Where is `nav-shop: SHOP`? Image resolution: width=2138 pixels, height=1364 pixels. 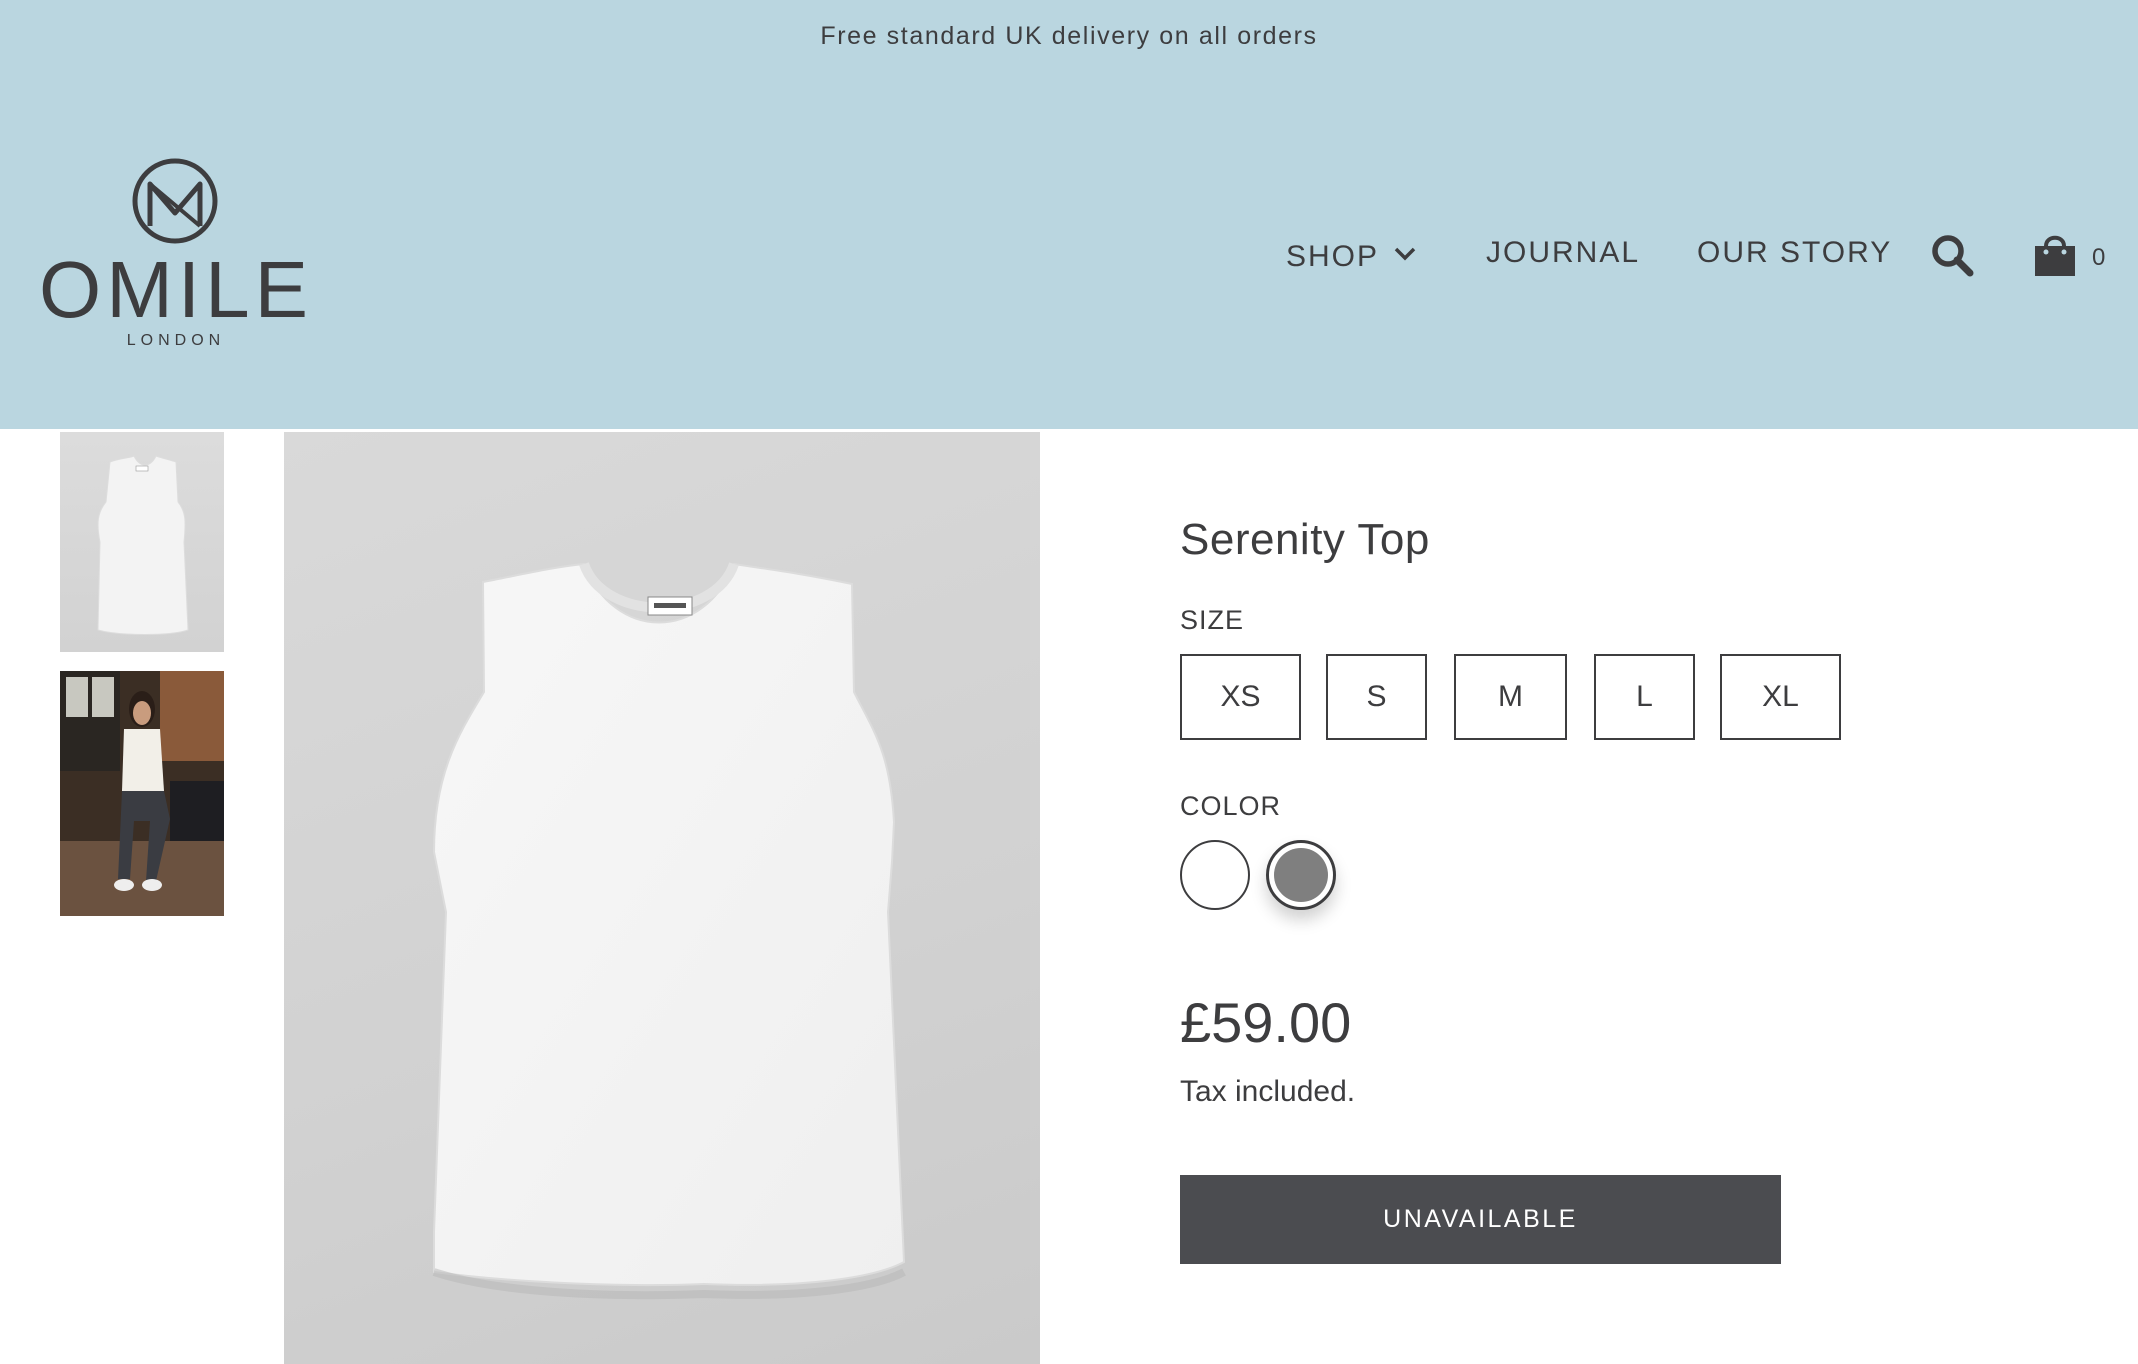 nav-shop: SHOP is located at coordinates (1351, 255).